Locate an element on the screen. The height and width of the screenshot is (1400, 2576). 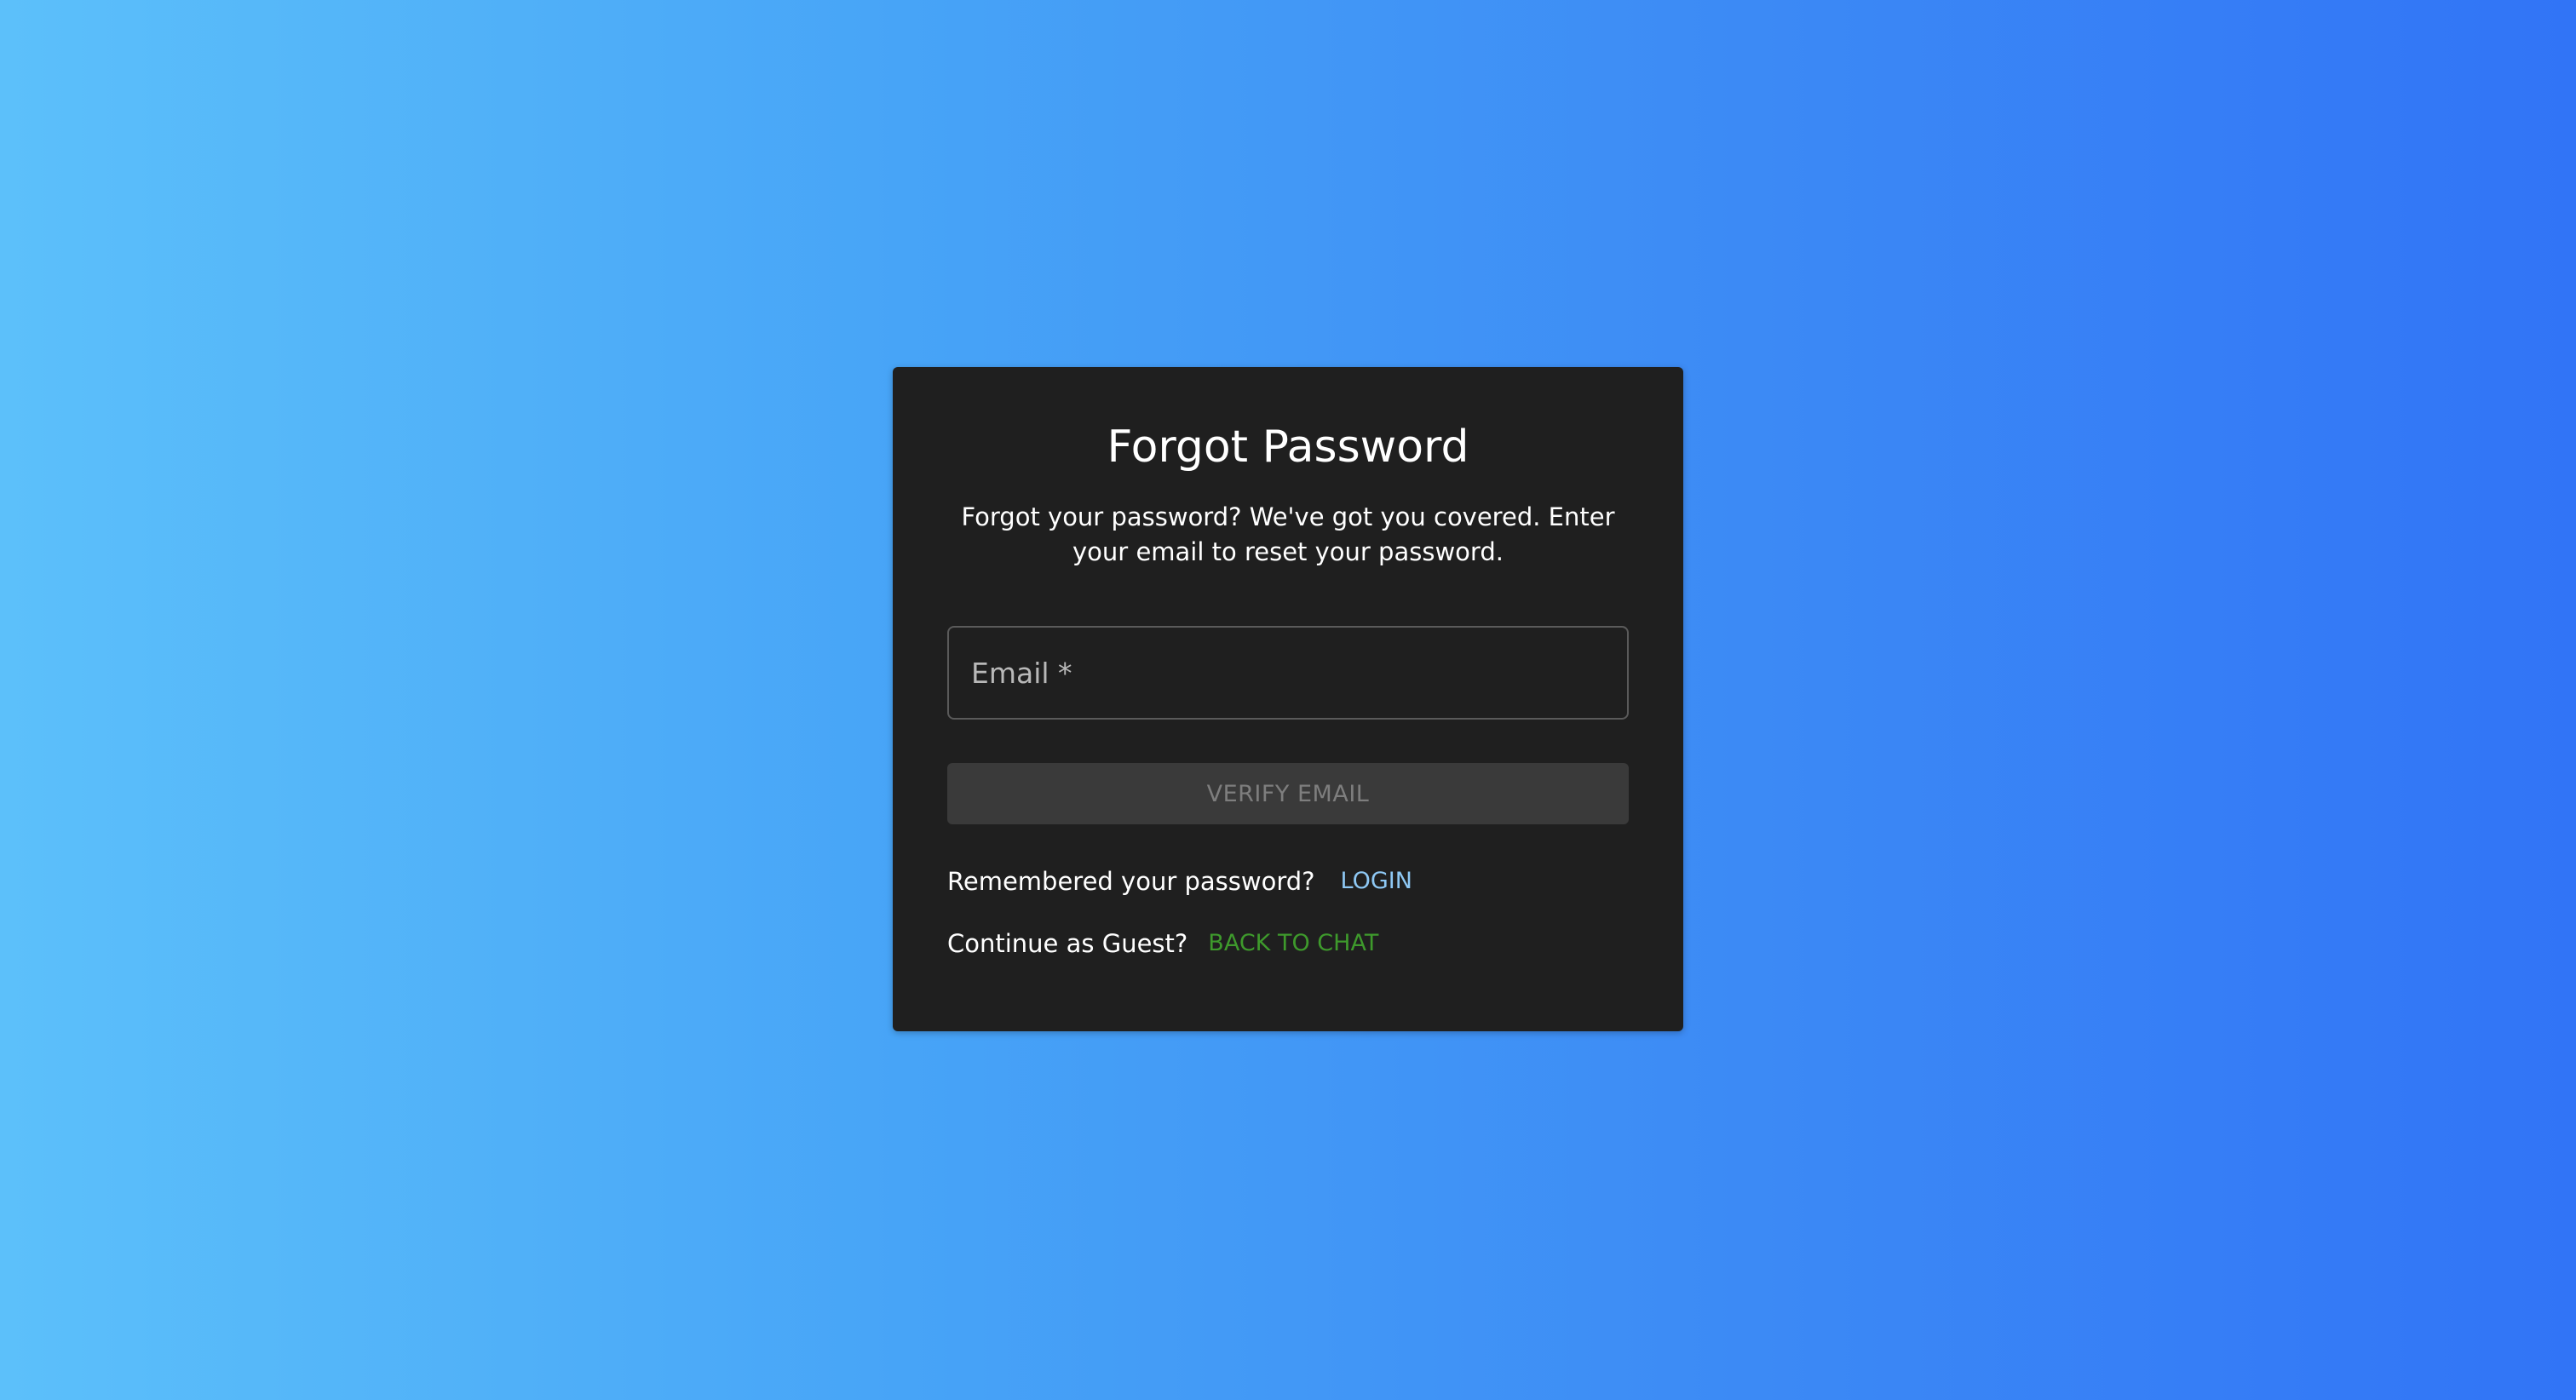
verify-email-button: VERIFY EMAIL is located at coordinates (1288, 793).